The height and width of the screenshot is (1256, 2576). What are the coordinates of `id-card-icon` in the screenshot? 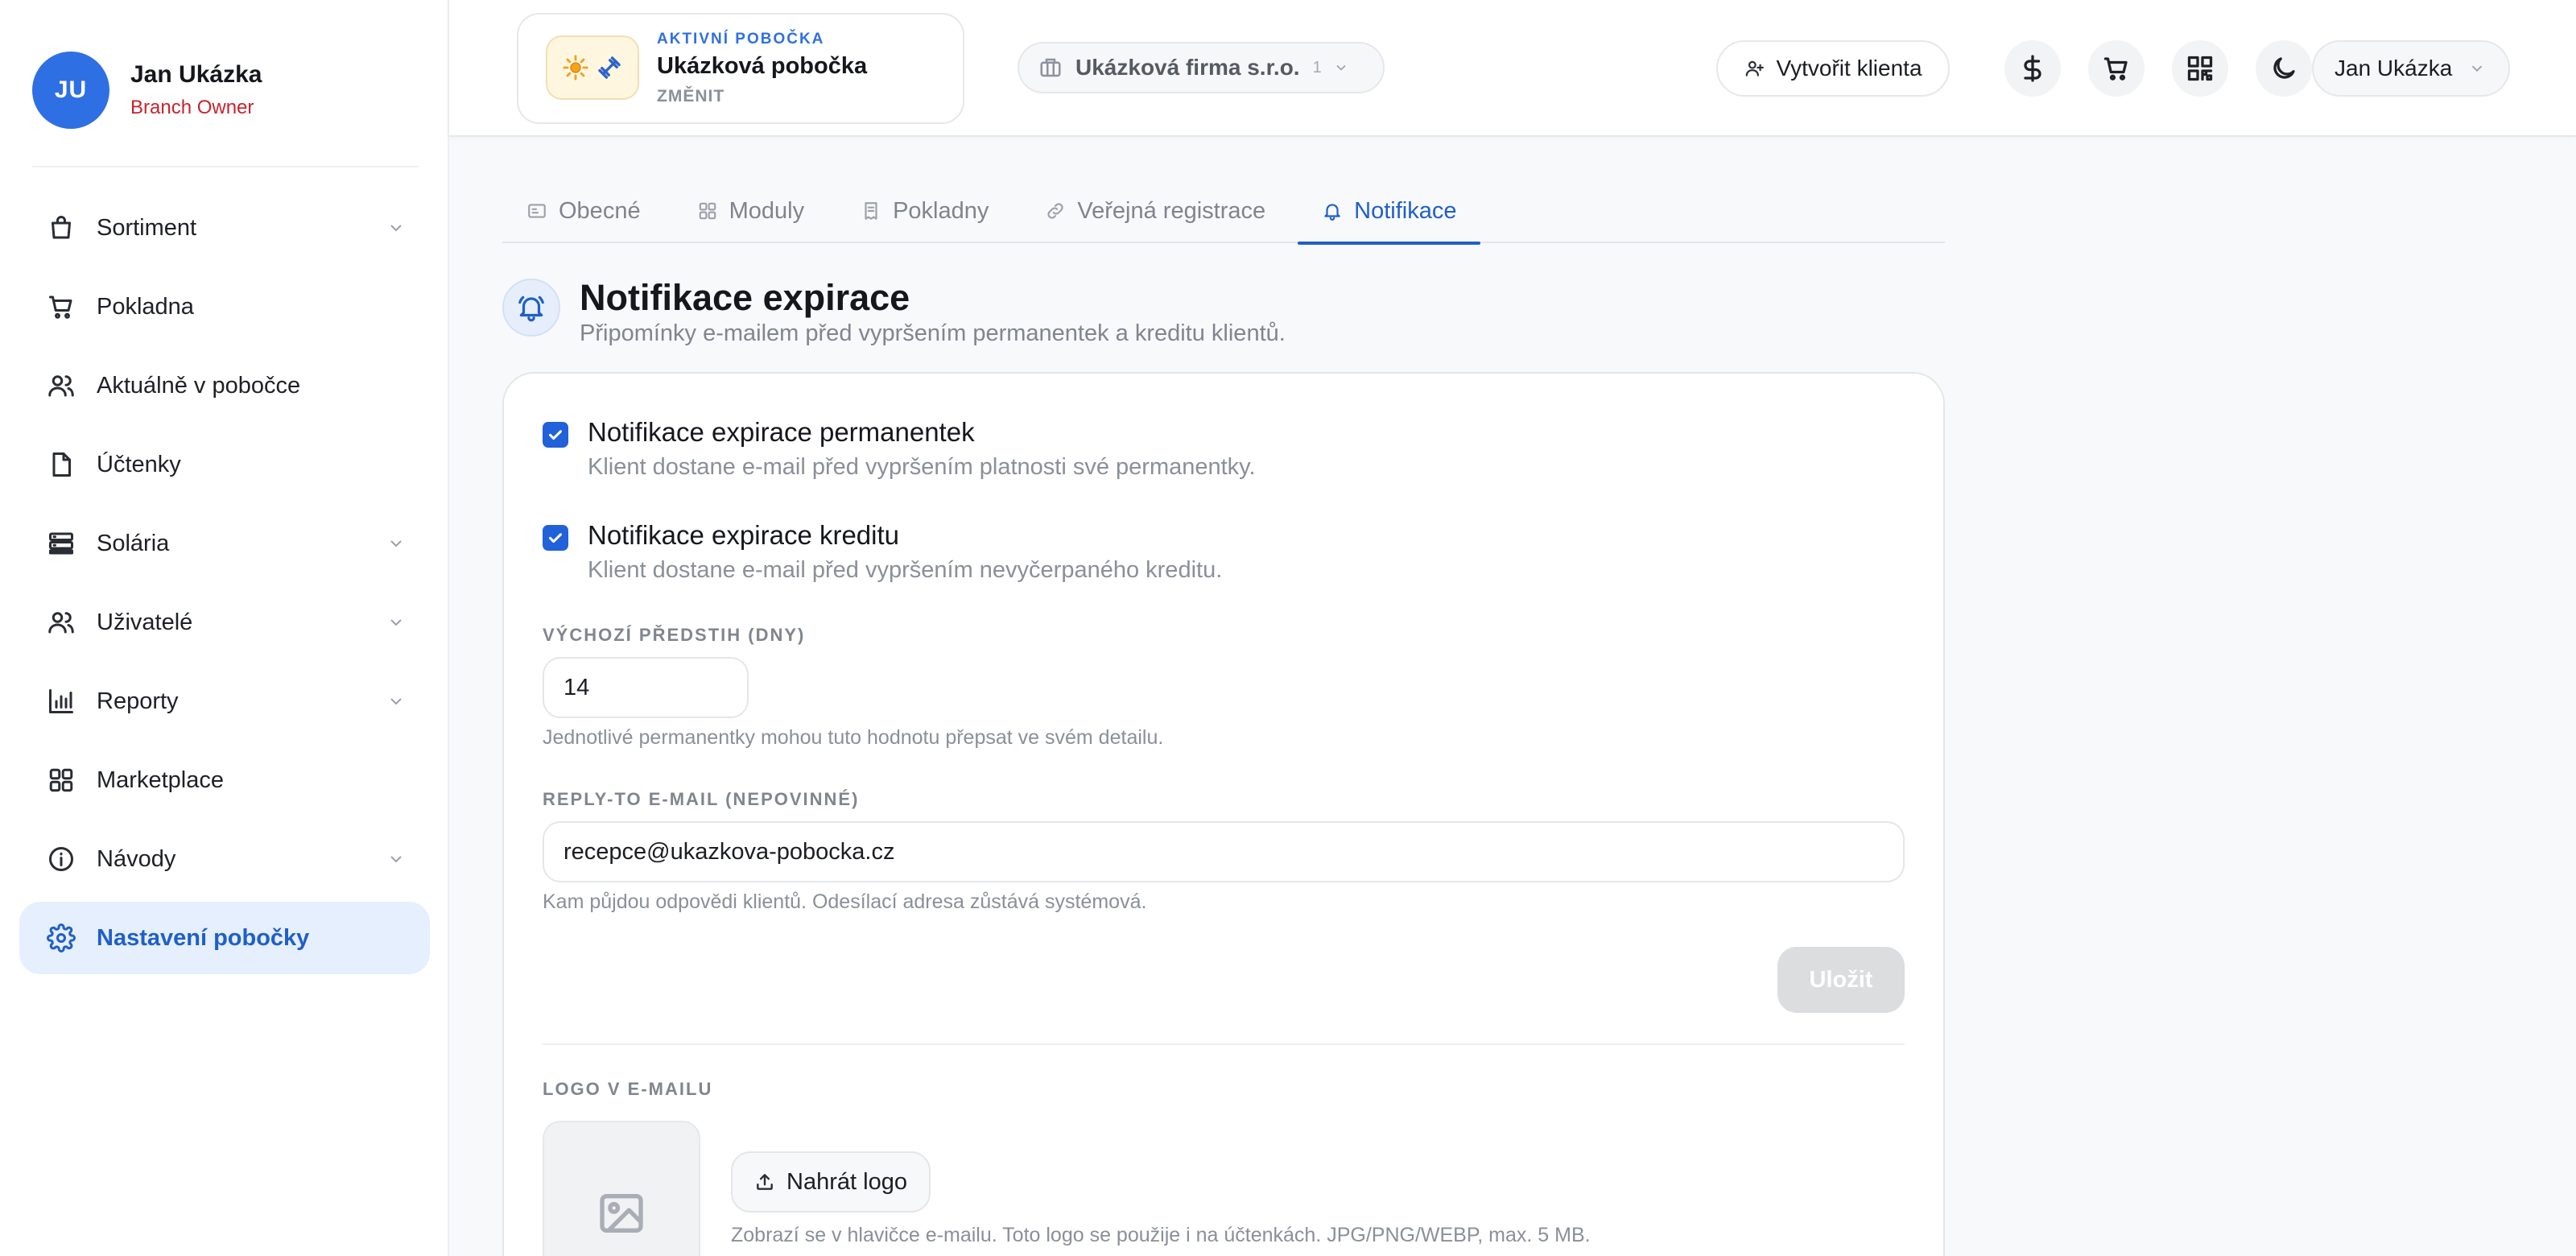 It's located at (537, 211).